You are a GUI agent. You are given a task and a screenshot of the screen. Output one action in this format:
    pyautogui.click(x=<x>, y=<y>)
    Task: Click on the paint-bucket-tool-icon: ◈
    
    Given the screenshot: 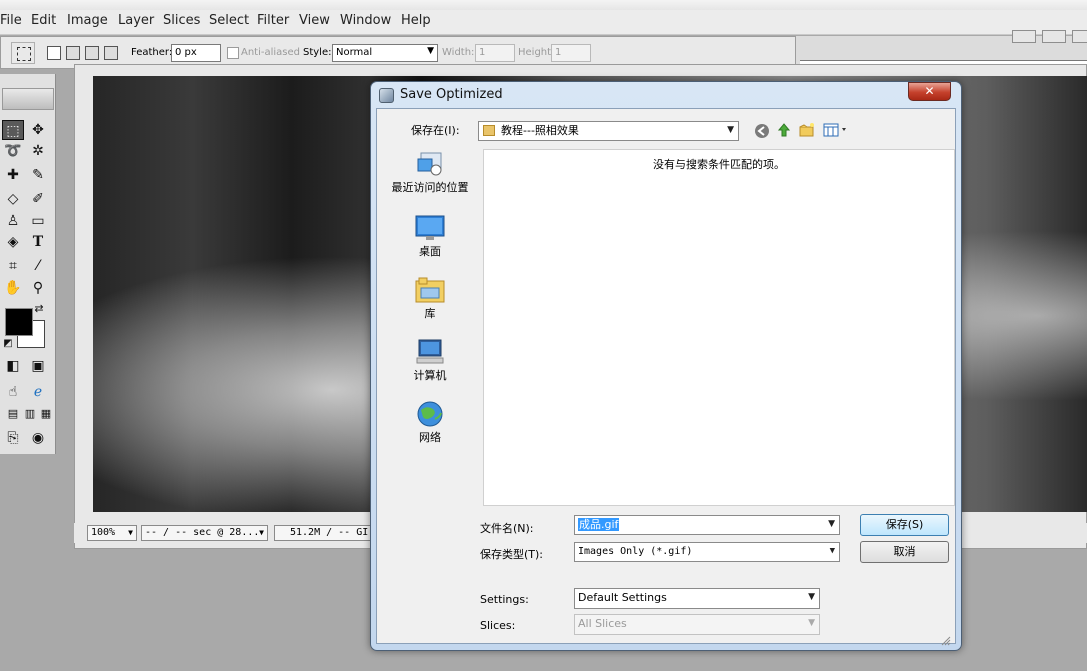 What is the action you would take?
    pyautogui.click(x=13, y=242)
    